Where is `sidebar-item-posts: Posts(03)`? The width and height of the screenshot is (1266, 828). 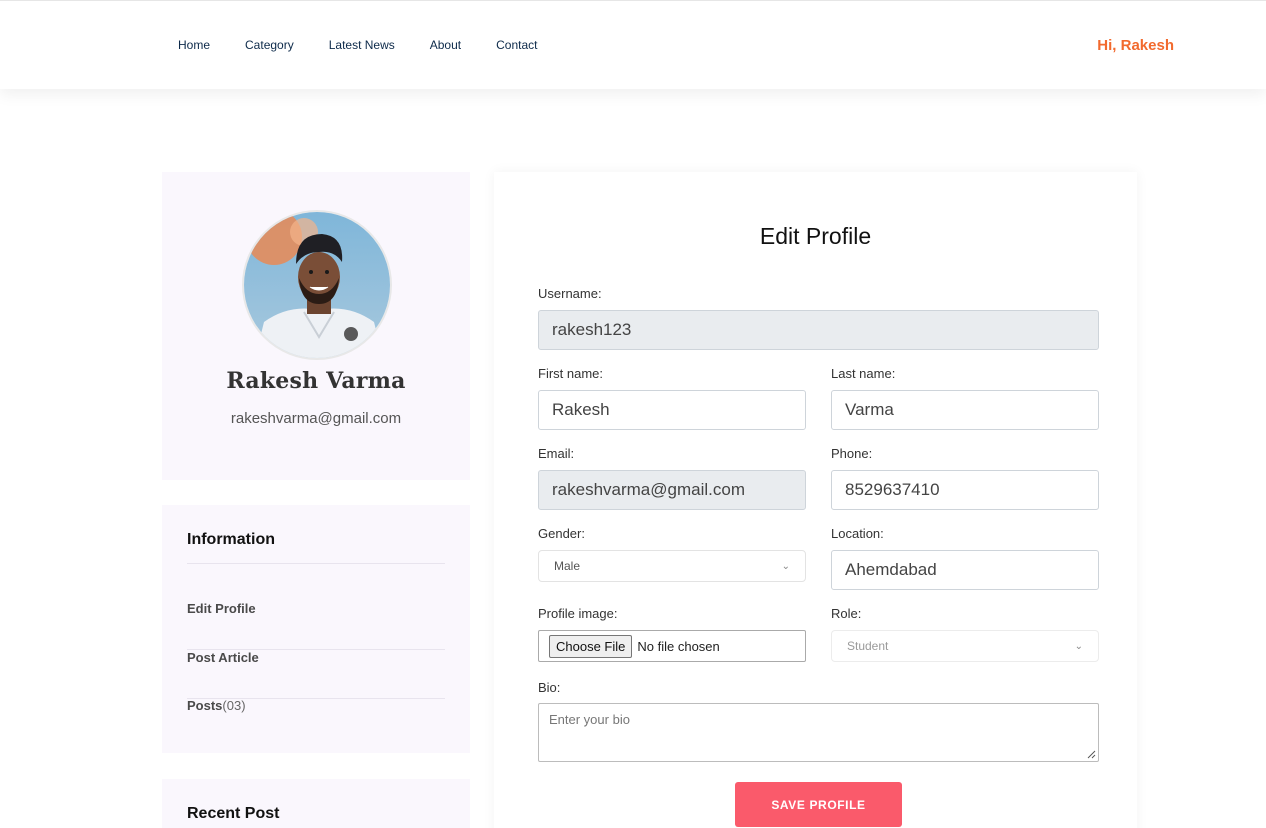
sidebar-item-posts: Posts(03) is located at coordinates (316, 722).